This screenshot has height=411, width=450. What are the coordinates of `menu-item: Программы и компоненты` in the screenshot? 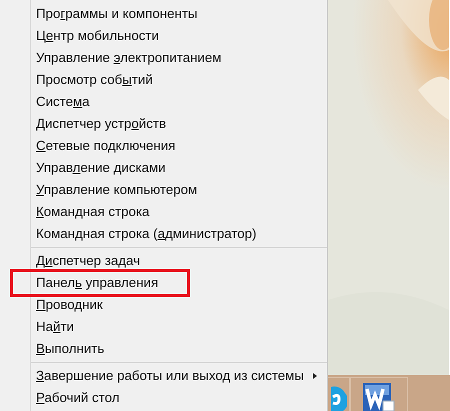 It's located at (117, 14).